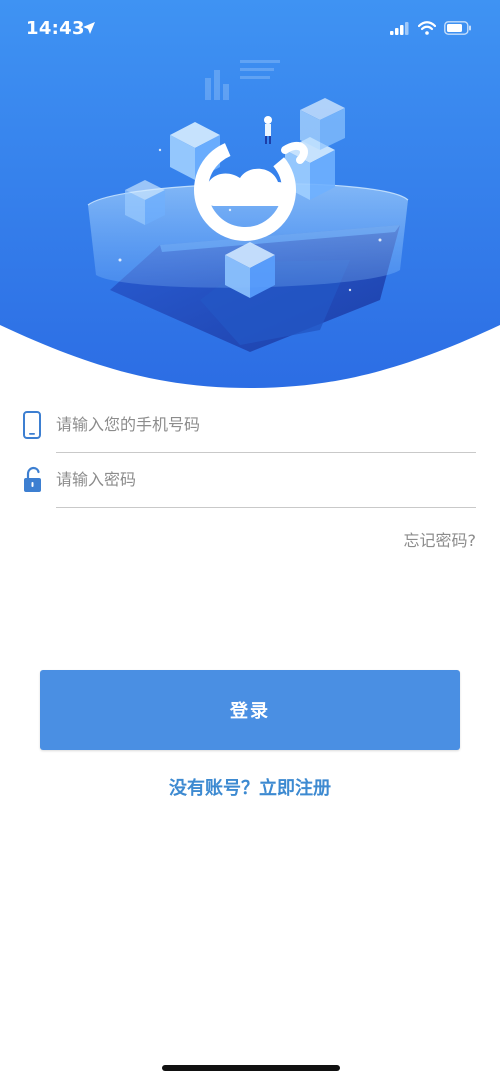 The height and width of the screenshot is (1082, 500). I want to click on status-icons, so click(431, 29).